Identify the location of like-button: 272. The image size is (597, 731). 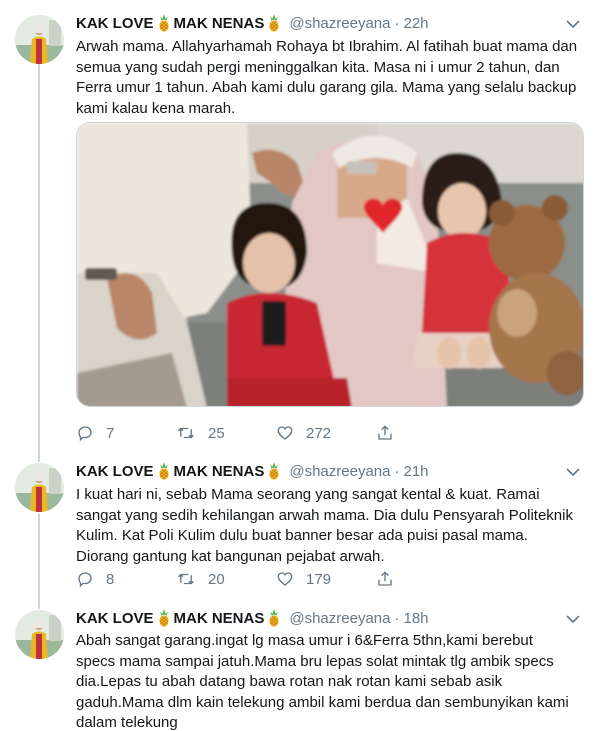
(326, 433).